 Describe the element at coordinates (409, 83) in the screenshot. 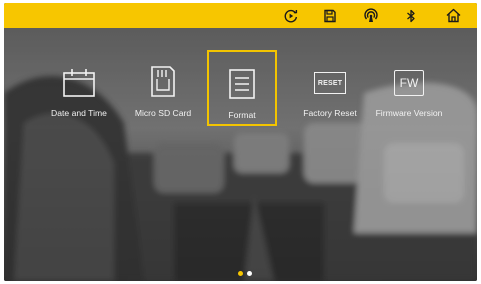

I see `firmware-badge: FW` at that location.